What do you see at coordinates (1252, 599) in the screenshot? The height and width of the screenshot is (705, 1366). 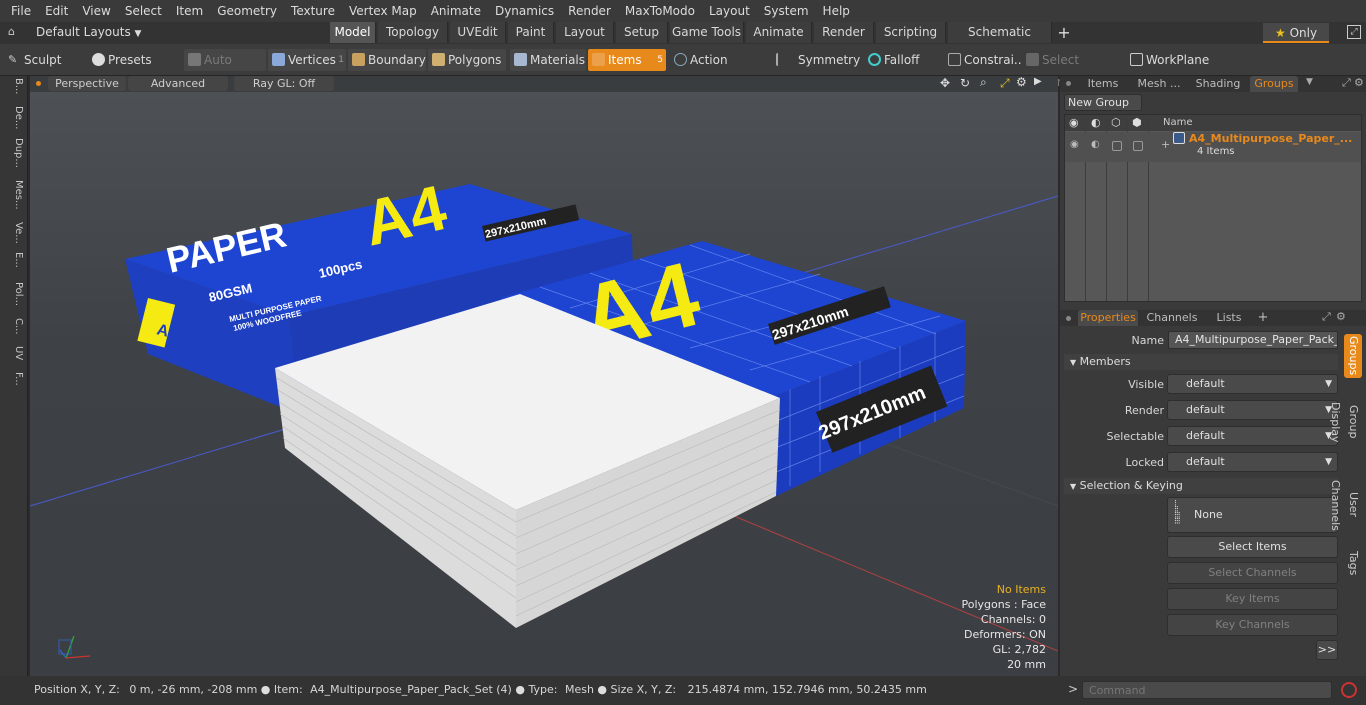 I see `key-items-button: Key Items` at bounding box center [1252, 599].